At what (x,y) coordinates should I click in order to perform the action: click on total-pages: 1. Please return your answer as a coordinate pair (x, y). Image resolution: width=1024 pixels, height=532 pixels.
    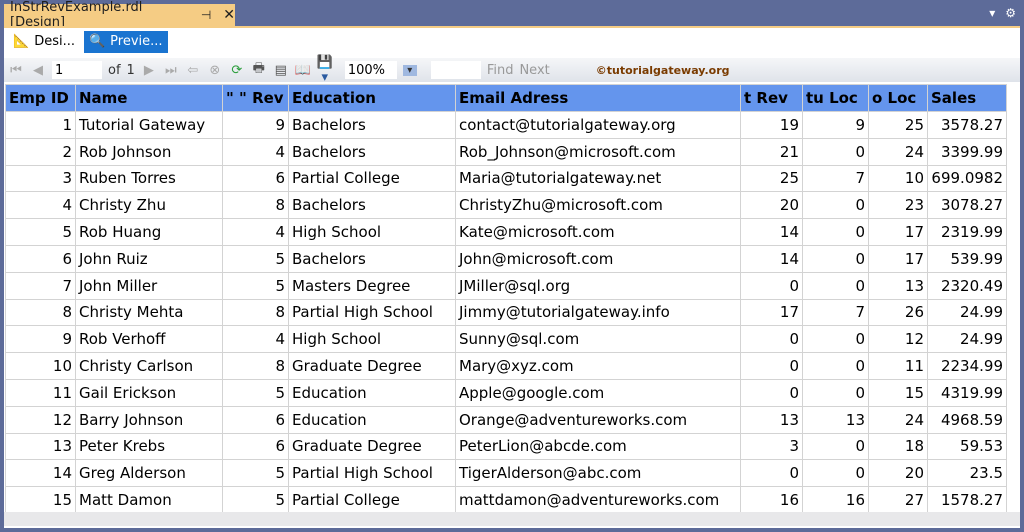
    Looking at the image, I should click on (130, 70).